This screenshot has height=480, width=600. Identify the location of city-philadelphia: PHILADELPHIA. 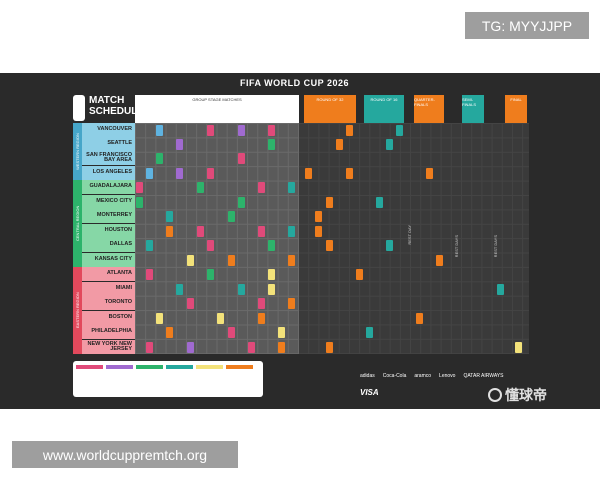
(108, 332).